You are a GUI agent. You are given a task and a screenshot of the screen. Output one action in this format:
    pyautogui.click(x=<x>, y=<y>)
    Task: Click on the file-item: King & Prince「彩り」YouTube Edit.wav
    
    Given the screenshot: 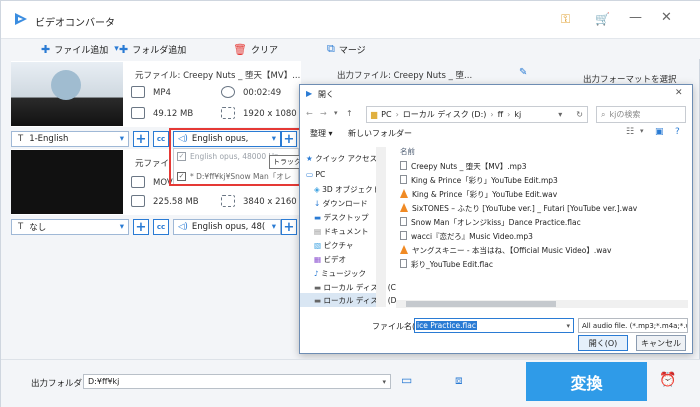 What is the action you would take?
    pyautogui.click(x=478, y=194)
    